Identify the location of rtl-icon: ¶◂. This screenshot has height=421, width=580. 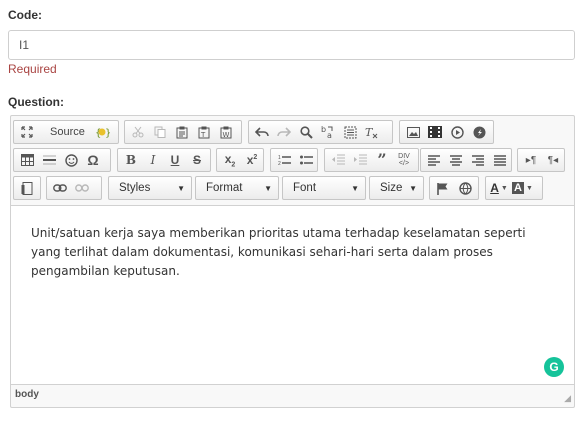
(553, 160).